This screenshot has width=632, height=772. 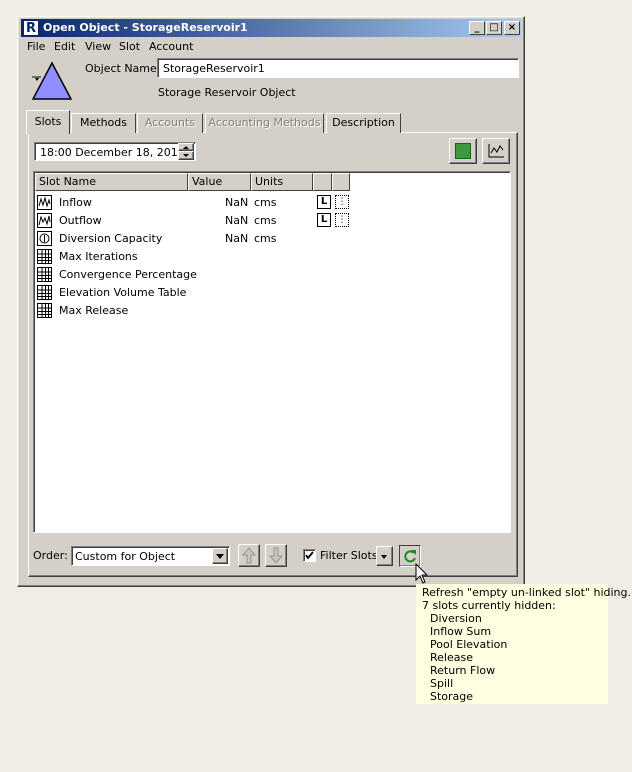 I want to click on hidden-slot-item: Inflow Sum, so click(x=461, y=631).